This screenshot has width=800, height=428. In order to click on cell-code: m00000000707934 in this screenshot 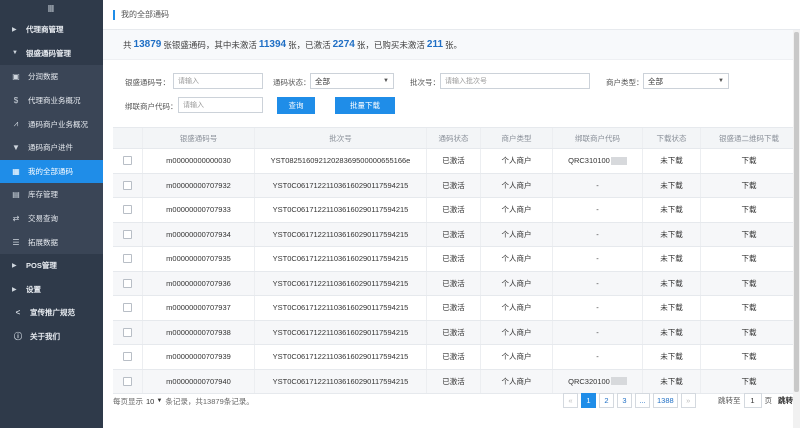, I will do `click(199, 234)`.